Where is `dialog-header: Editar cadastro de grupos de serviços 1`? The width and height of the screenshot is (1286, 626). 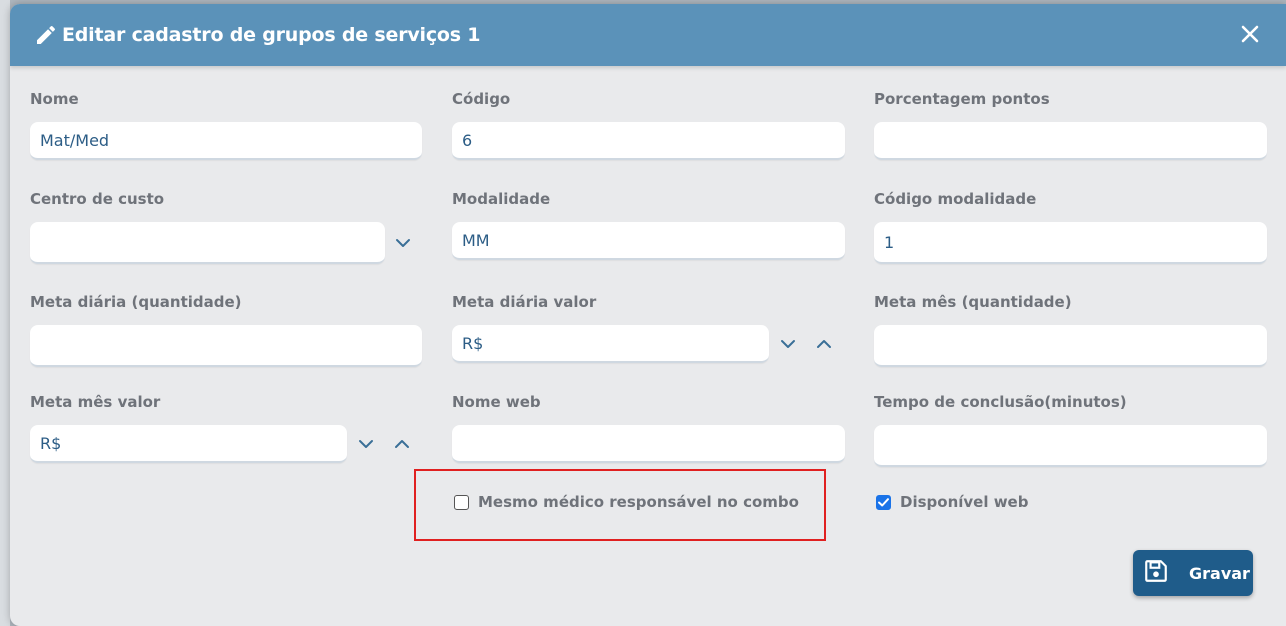
dialog-header: Editar cadastro de grupos de serviços 1 is located at coordinates (648, 35).